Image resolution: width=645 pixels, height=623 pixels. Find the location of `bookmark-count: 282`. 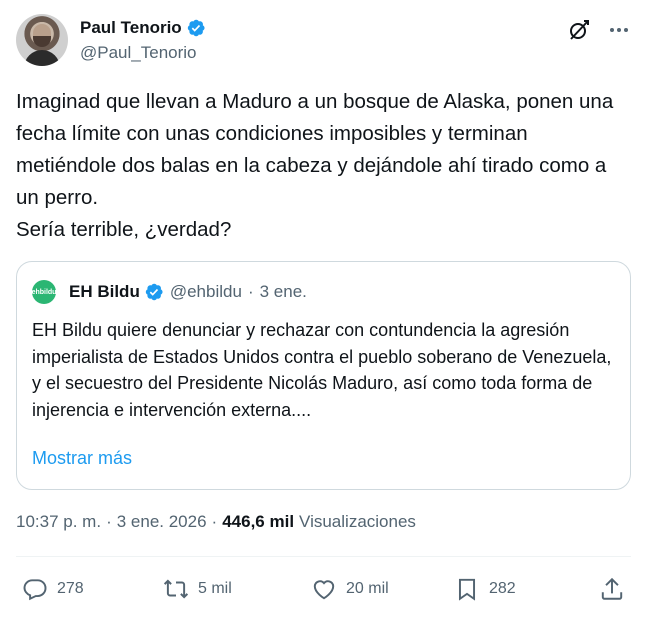

bookmark-count: 282 is located at coordinates (502, 588).